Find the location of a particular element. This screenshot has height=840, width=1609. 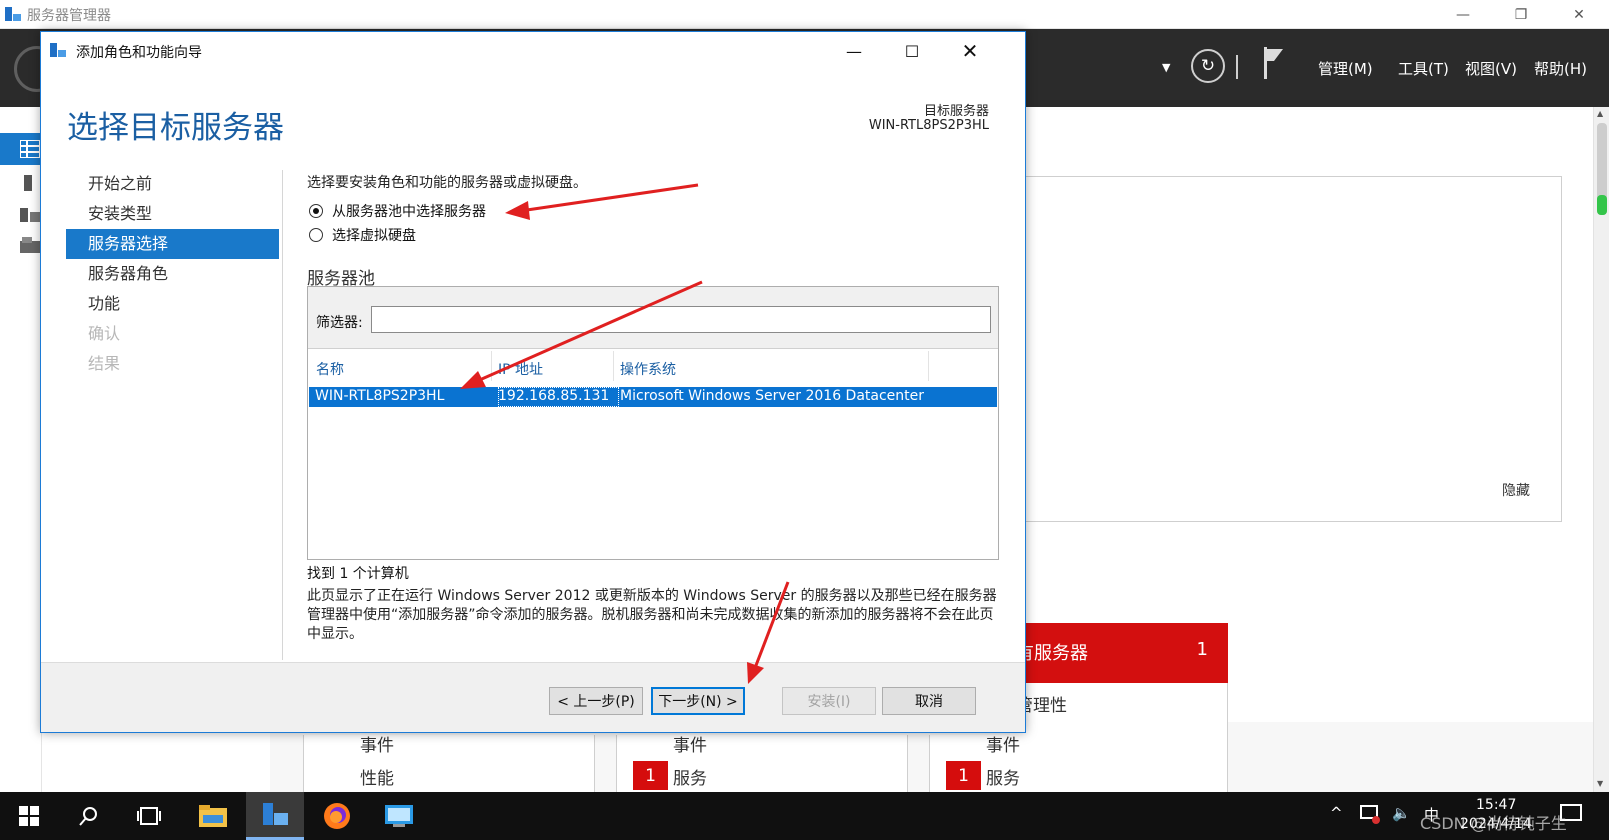

control-panel-icon is located at coordinates (399, 816).